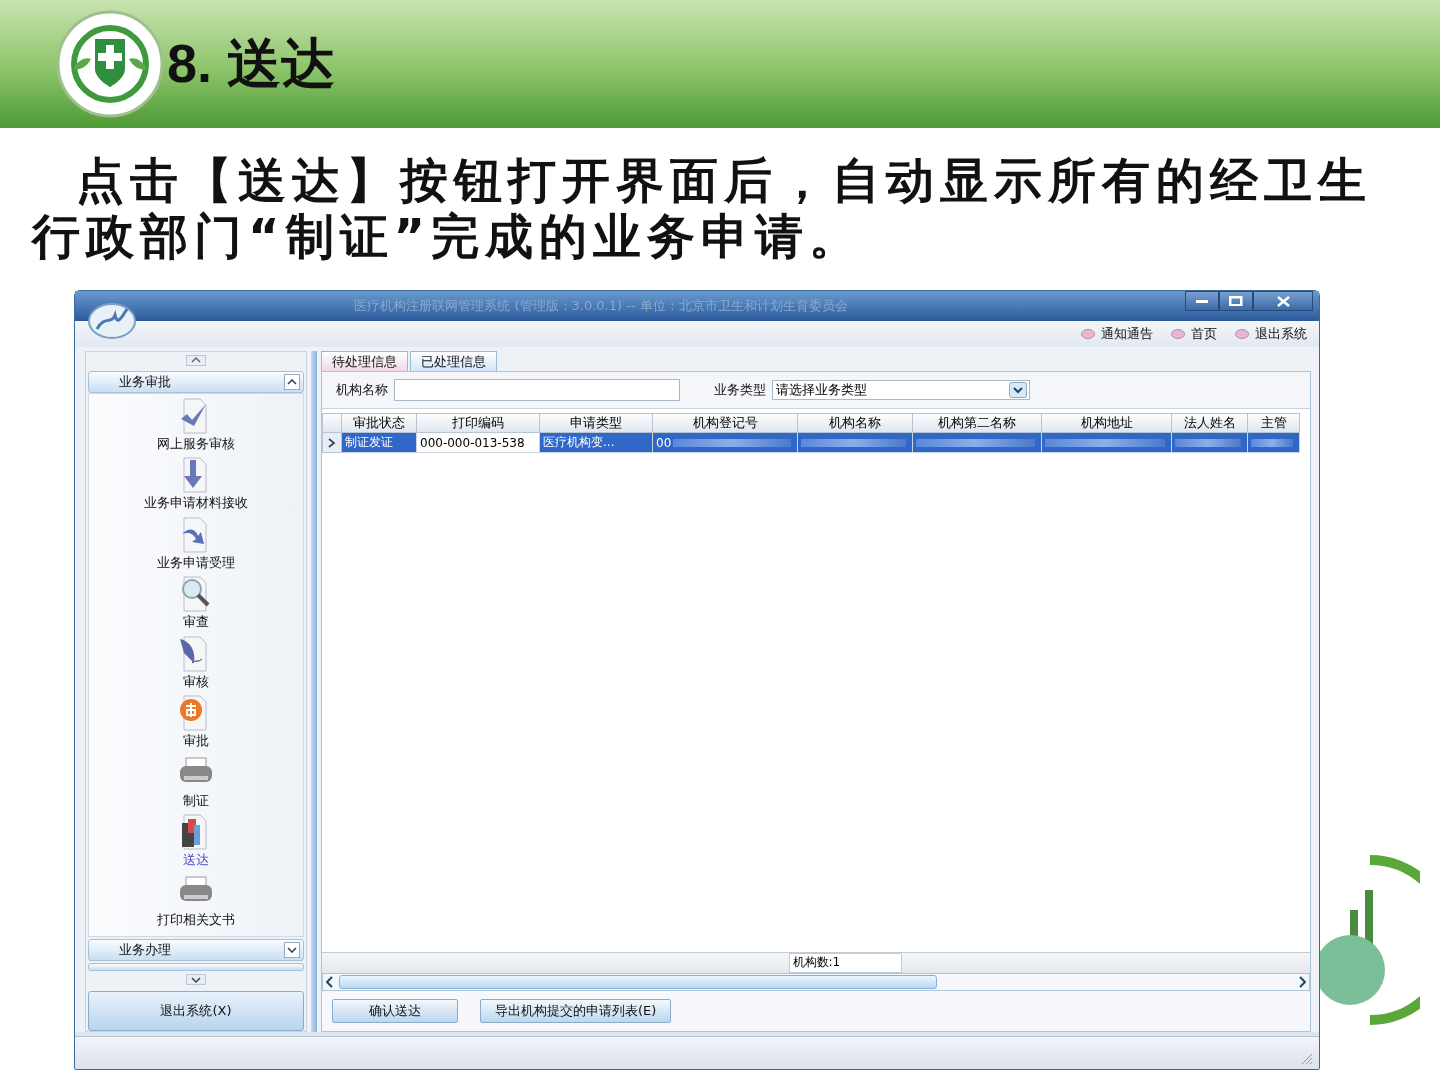 This screenshot has width=1440, height=1080. Describe the element at coordinates (576, 1011) in the screenshot. I see `export-button: 导出机构提交的申请列表(E)` at that location.